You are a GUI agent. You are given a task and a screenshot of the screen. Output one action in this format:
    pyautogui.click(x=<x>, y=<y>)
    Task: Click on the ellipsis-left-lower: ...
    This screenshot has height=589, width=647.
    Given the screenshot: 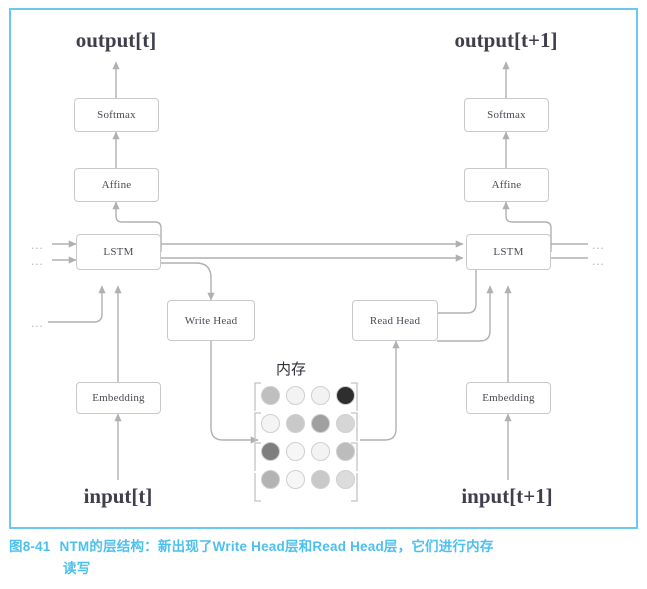 What is the action you would take?
    pyautogui.click(x=37, y=260)
    